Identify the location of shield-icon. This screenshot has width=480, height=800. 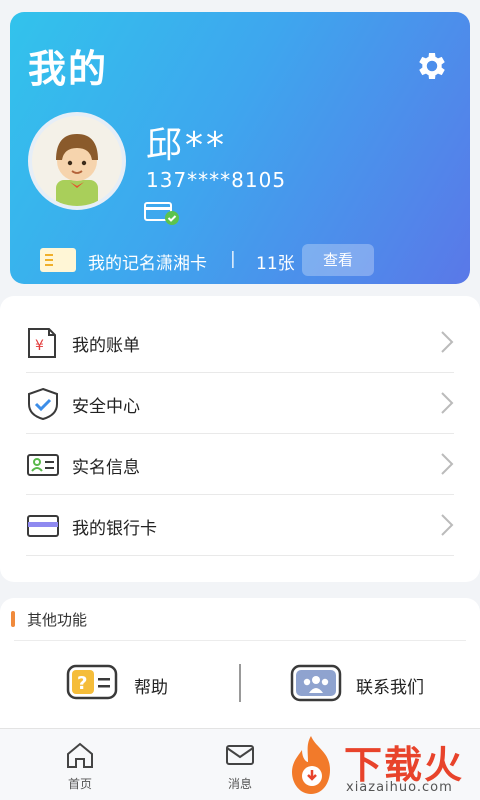
(43, 404).